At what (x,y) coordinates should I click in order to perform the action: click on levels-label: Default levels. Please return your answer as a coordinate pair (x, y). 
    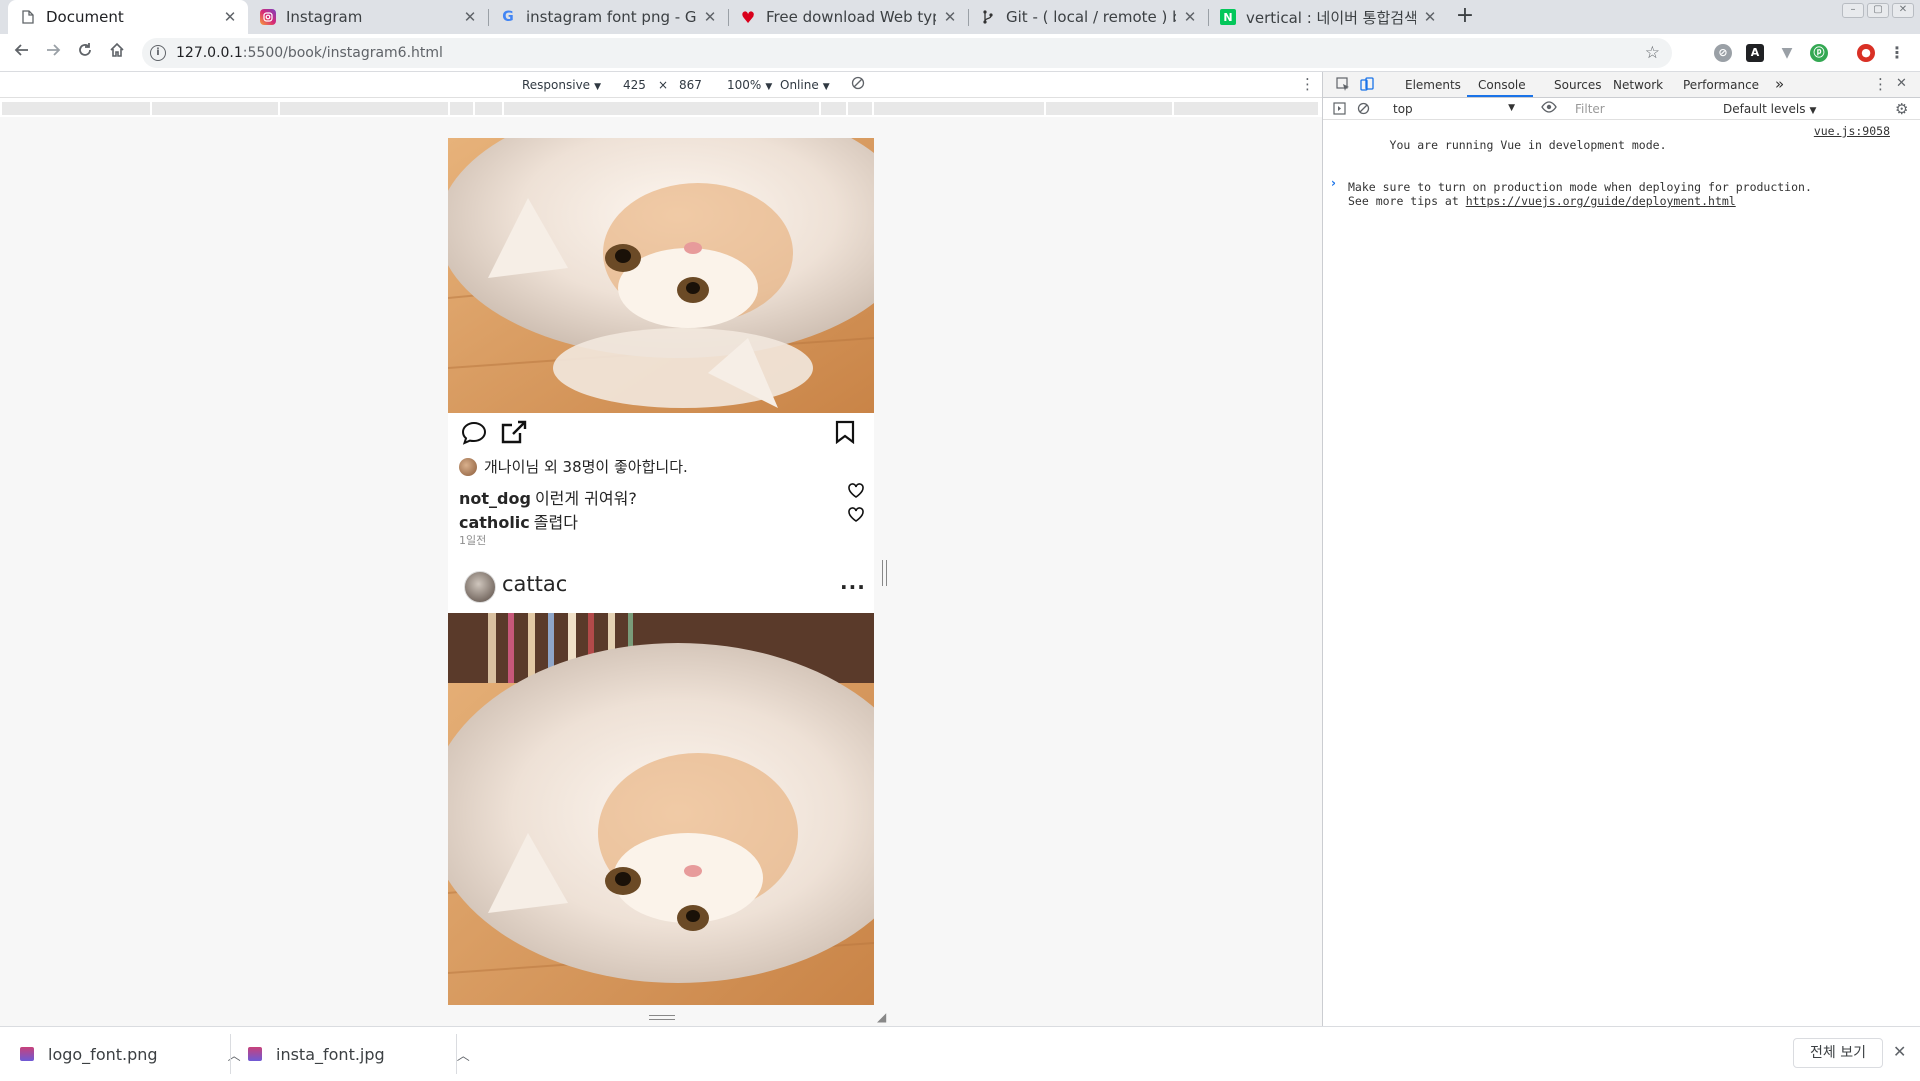
    Looking at the image, I should click on (1764, 109).